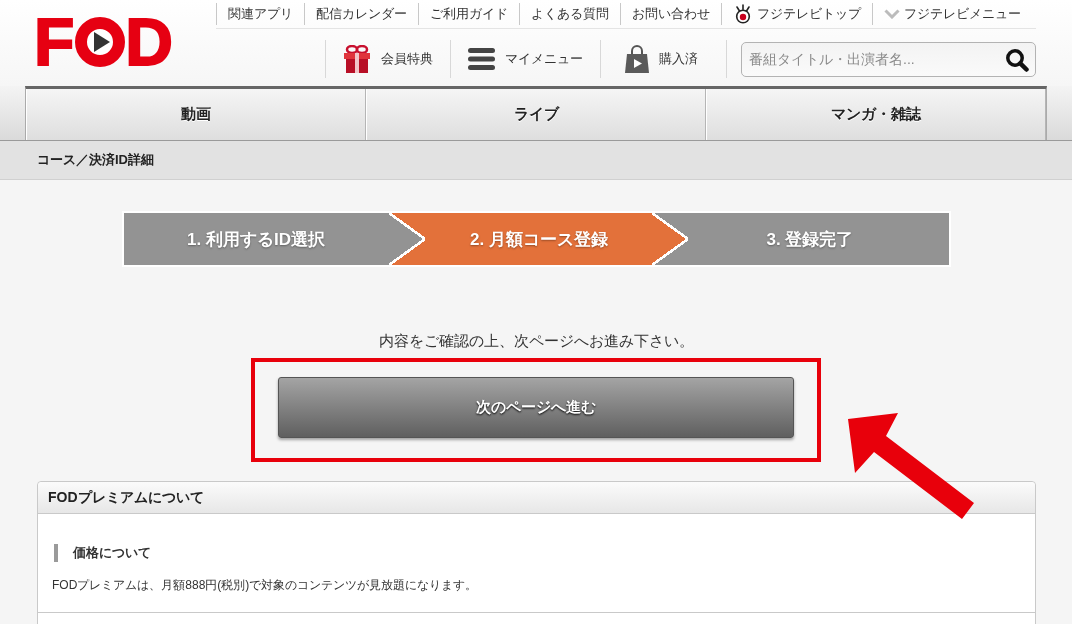  What do you see at coordinates (536, 114) in the screenshot?
I see `nav-tab: ライブ` at bounding box center [536, 114].